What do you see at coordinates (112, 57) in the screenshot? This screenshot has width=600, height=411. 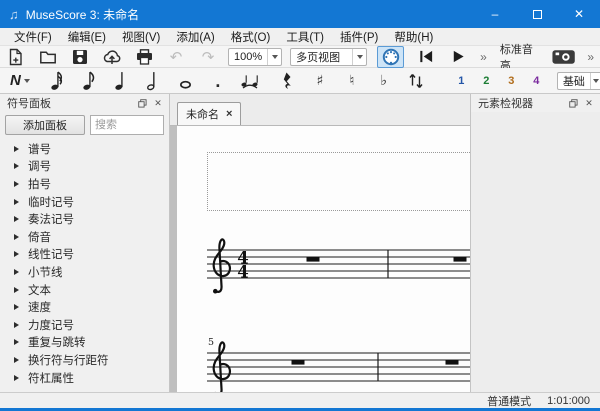 I see `save-online-button` at bounding box center [112, 57].